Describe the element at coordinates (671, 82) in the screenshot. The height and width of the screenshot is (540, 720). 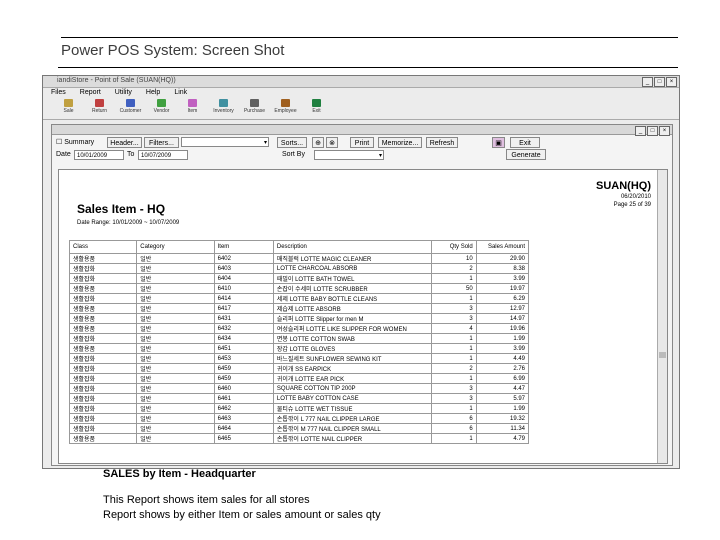
I see `close-icon: ×` at that location.